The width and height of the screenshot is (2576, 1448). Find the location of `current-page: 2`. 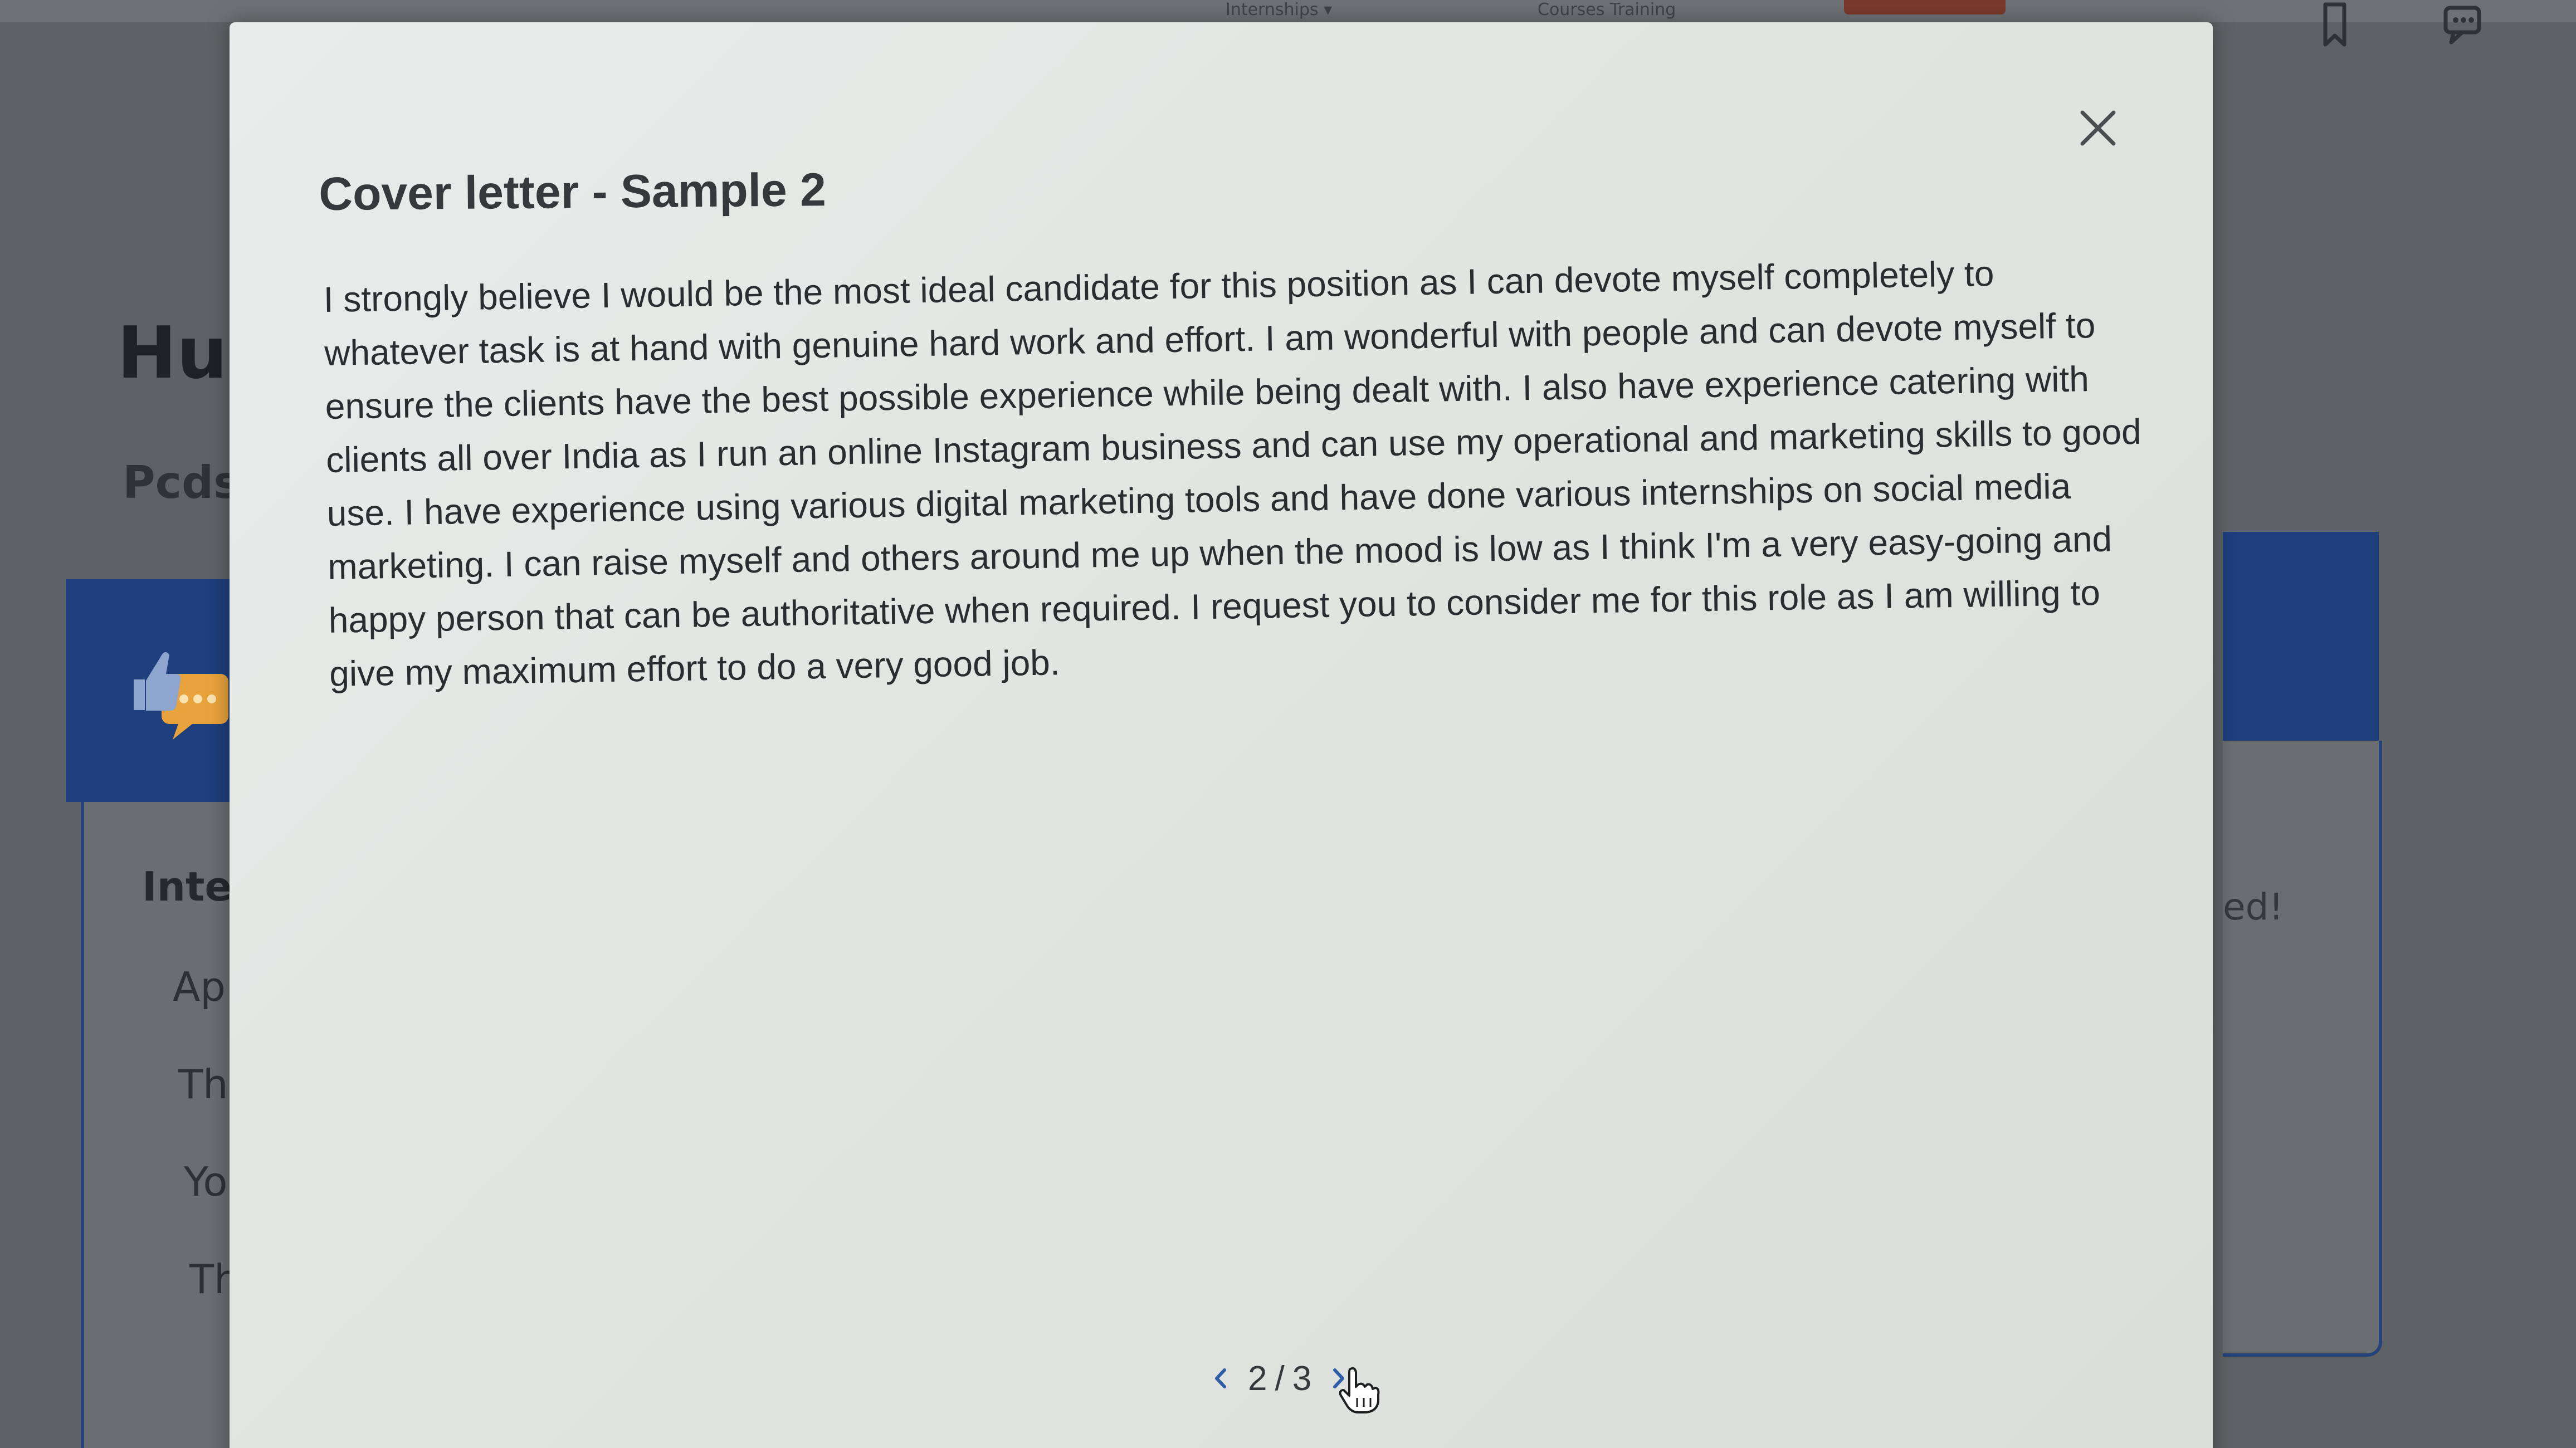

current-page: 2 is located at coordinates (1257, 1378).